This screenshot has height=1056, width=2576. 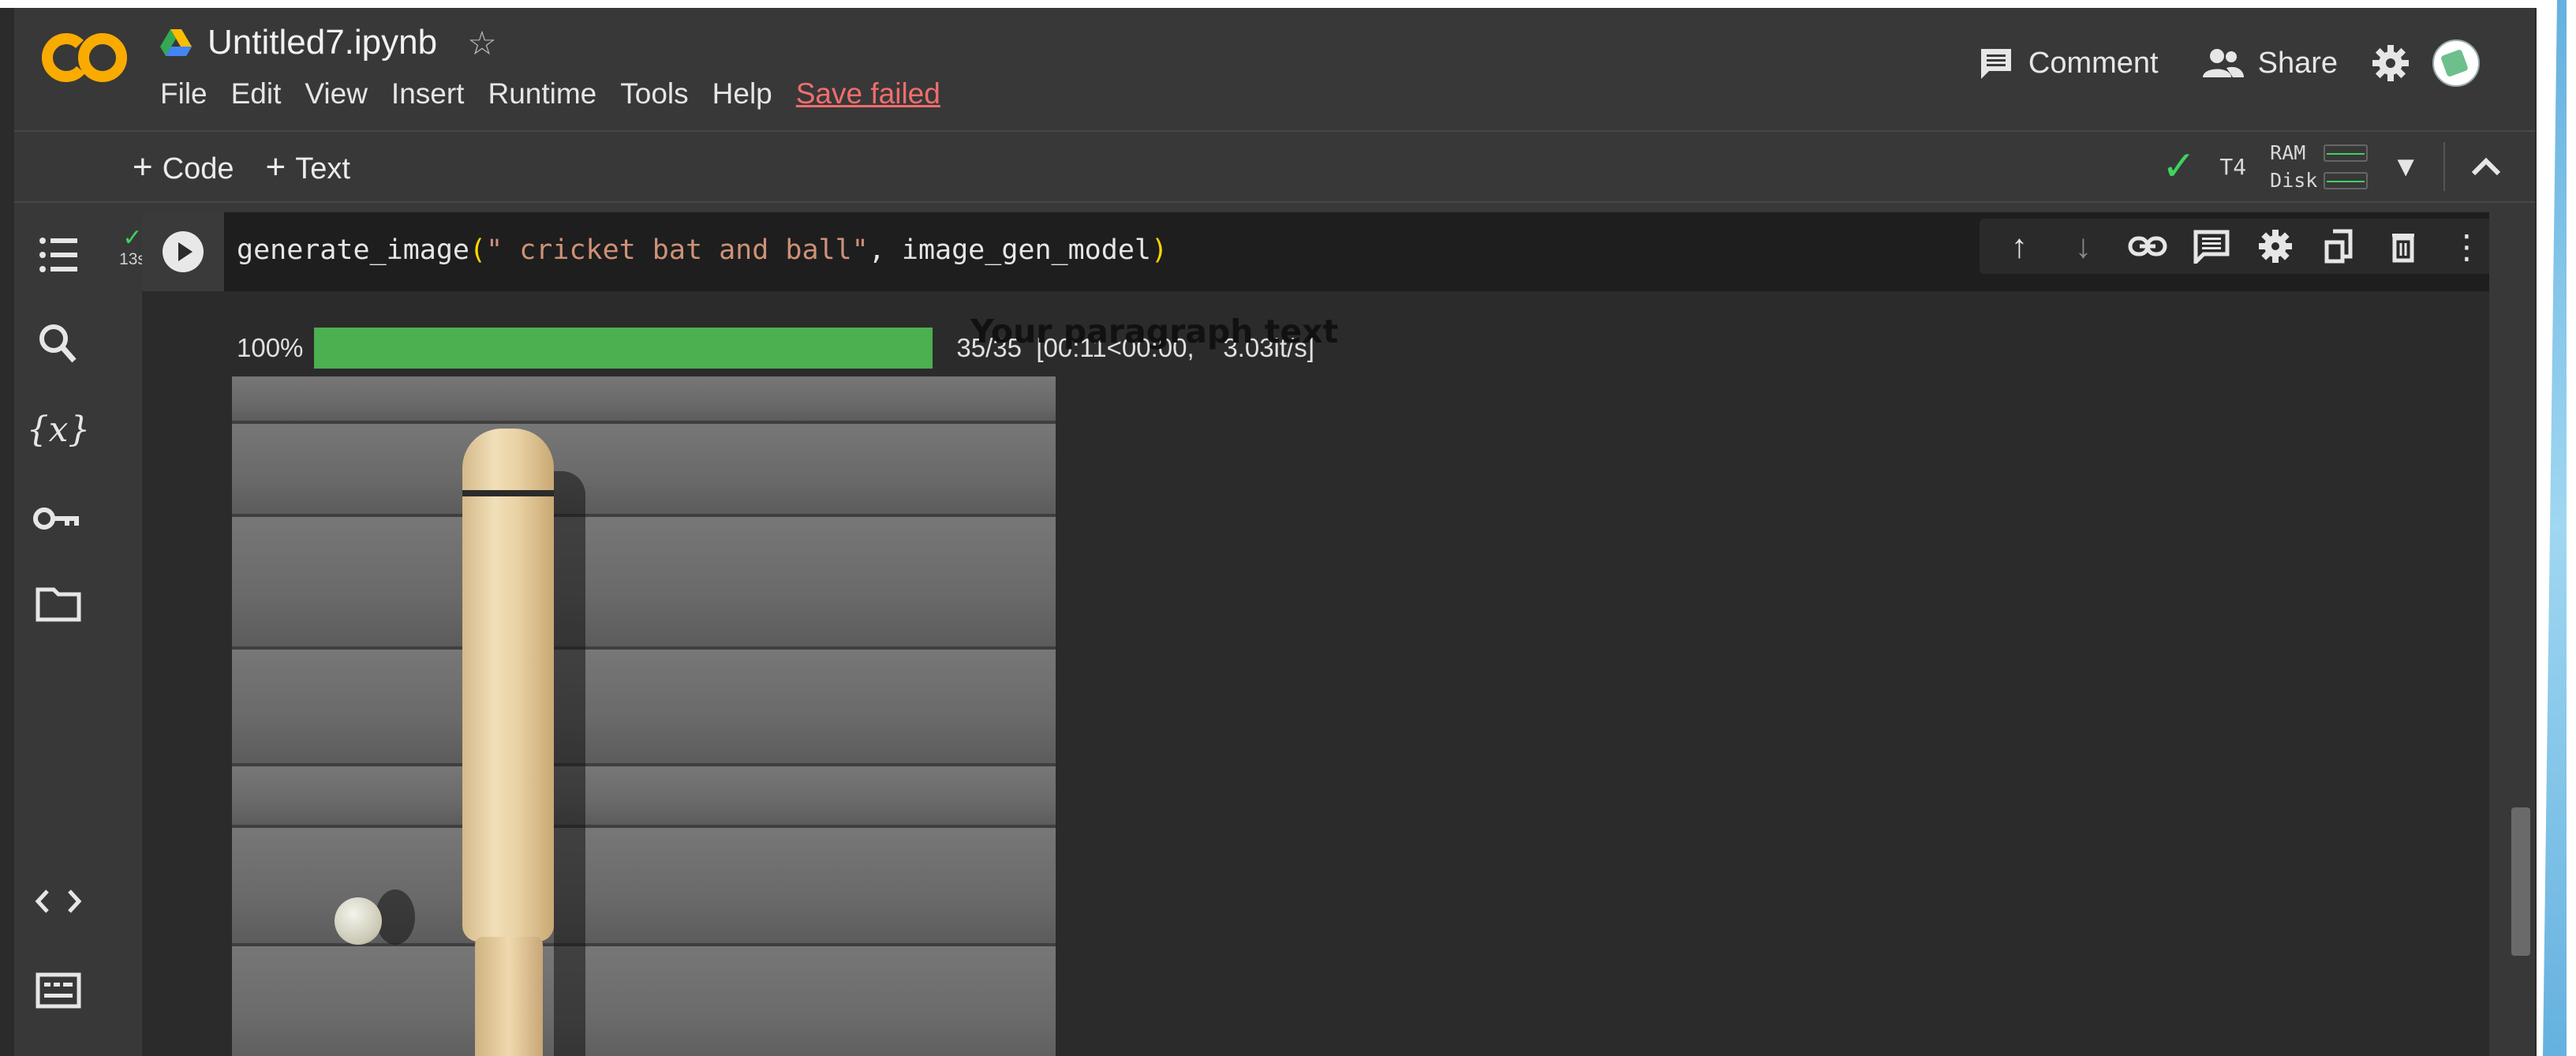 I want to click on menu-edit: Edit, so click(x=256, y=93).